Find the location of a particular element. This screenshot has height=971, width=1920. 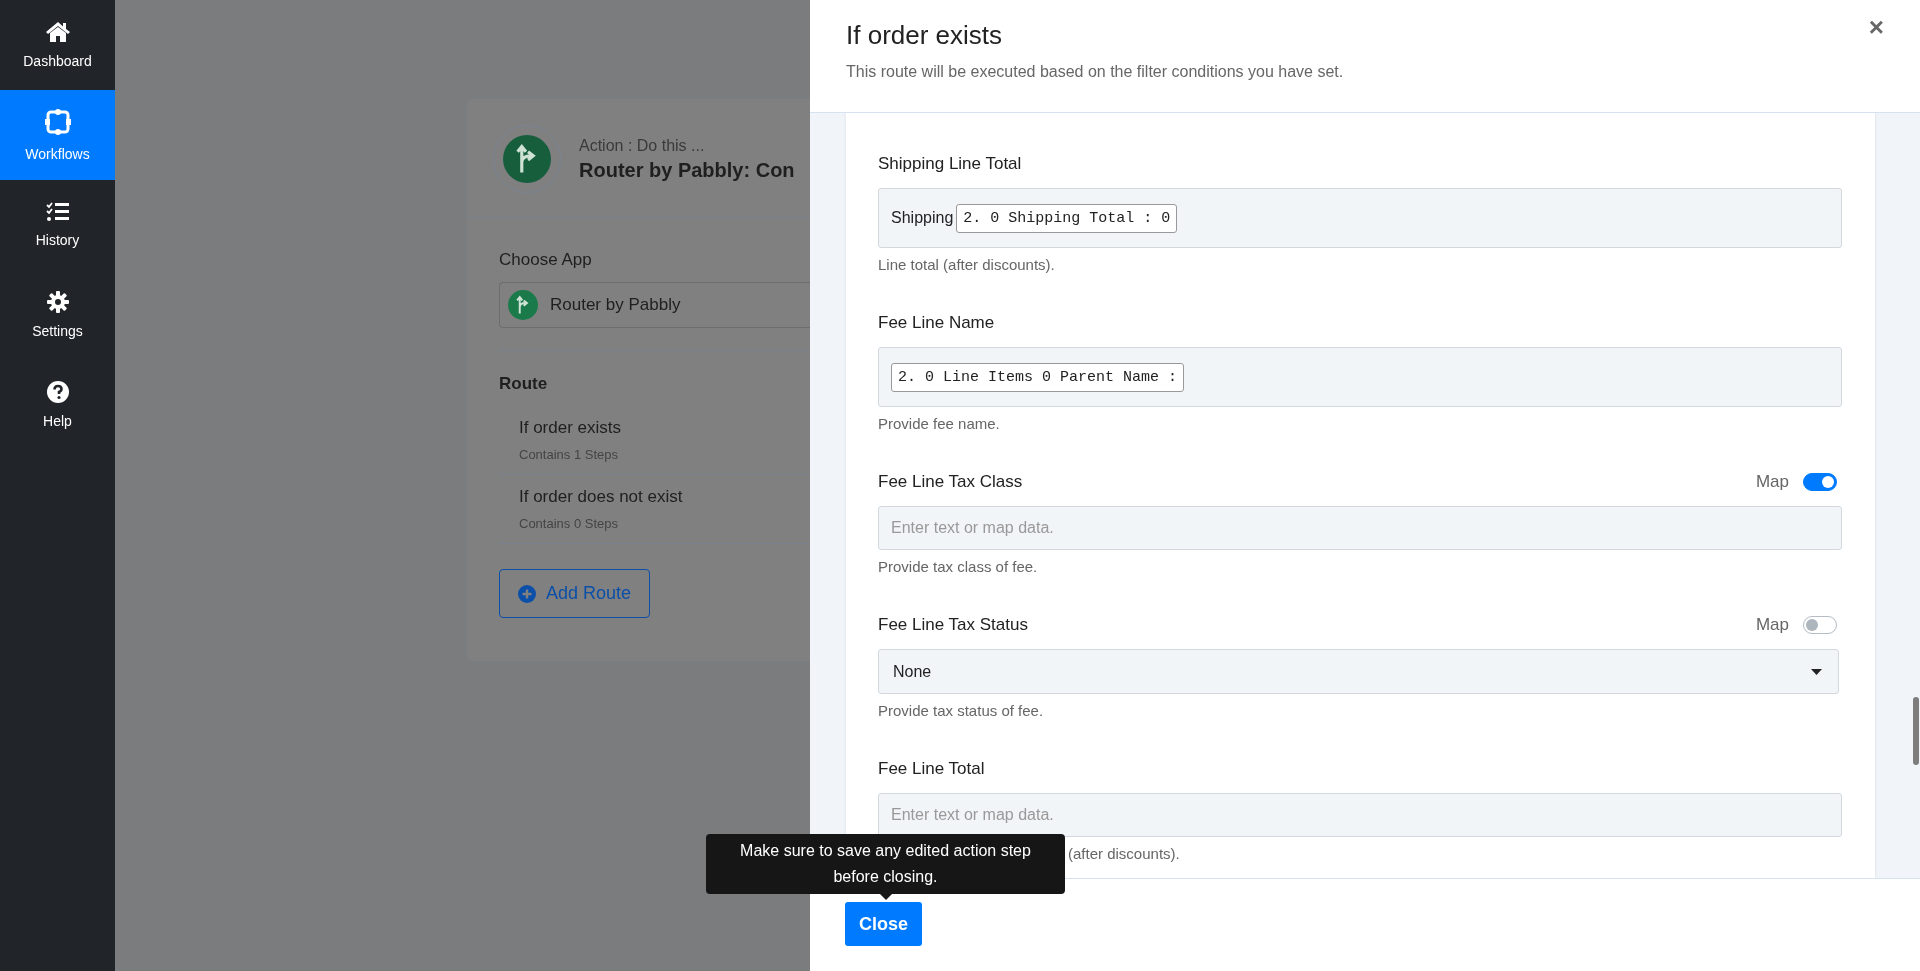

field-label: Fee Line Name is located at coordinates (936, 323).